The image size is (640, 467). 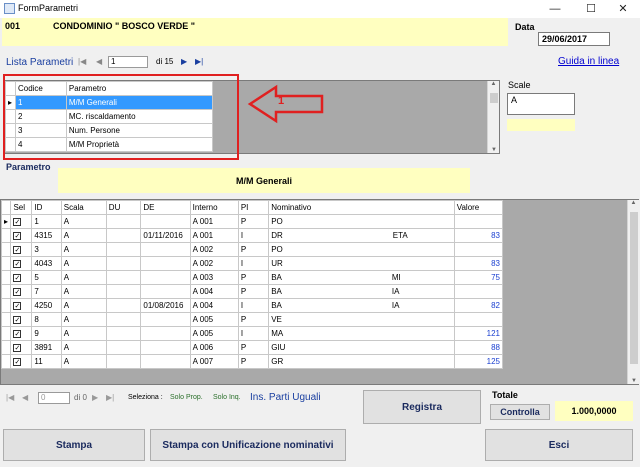 I want to click on table-row: ✓ 3891 A A 006 P GIU 88, so click(x=252, y=347).